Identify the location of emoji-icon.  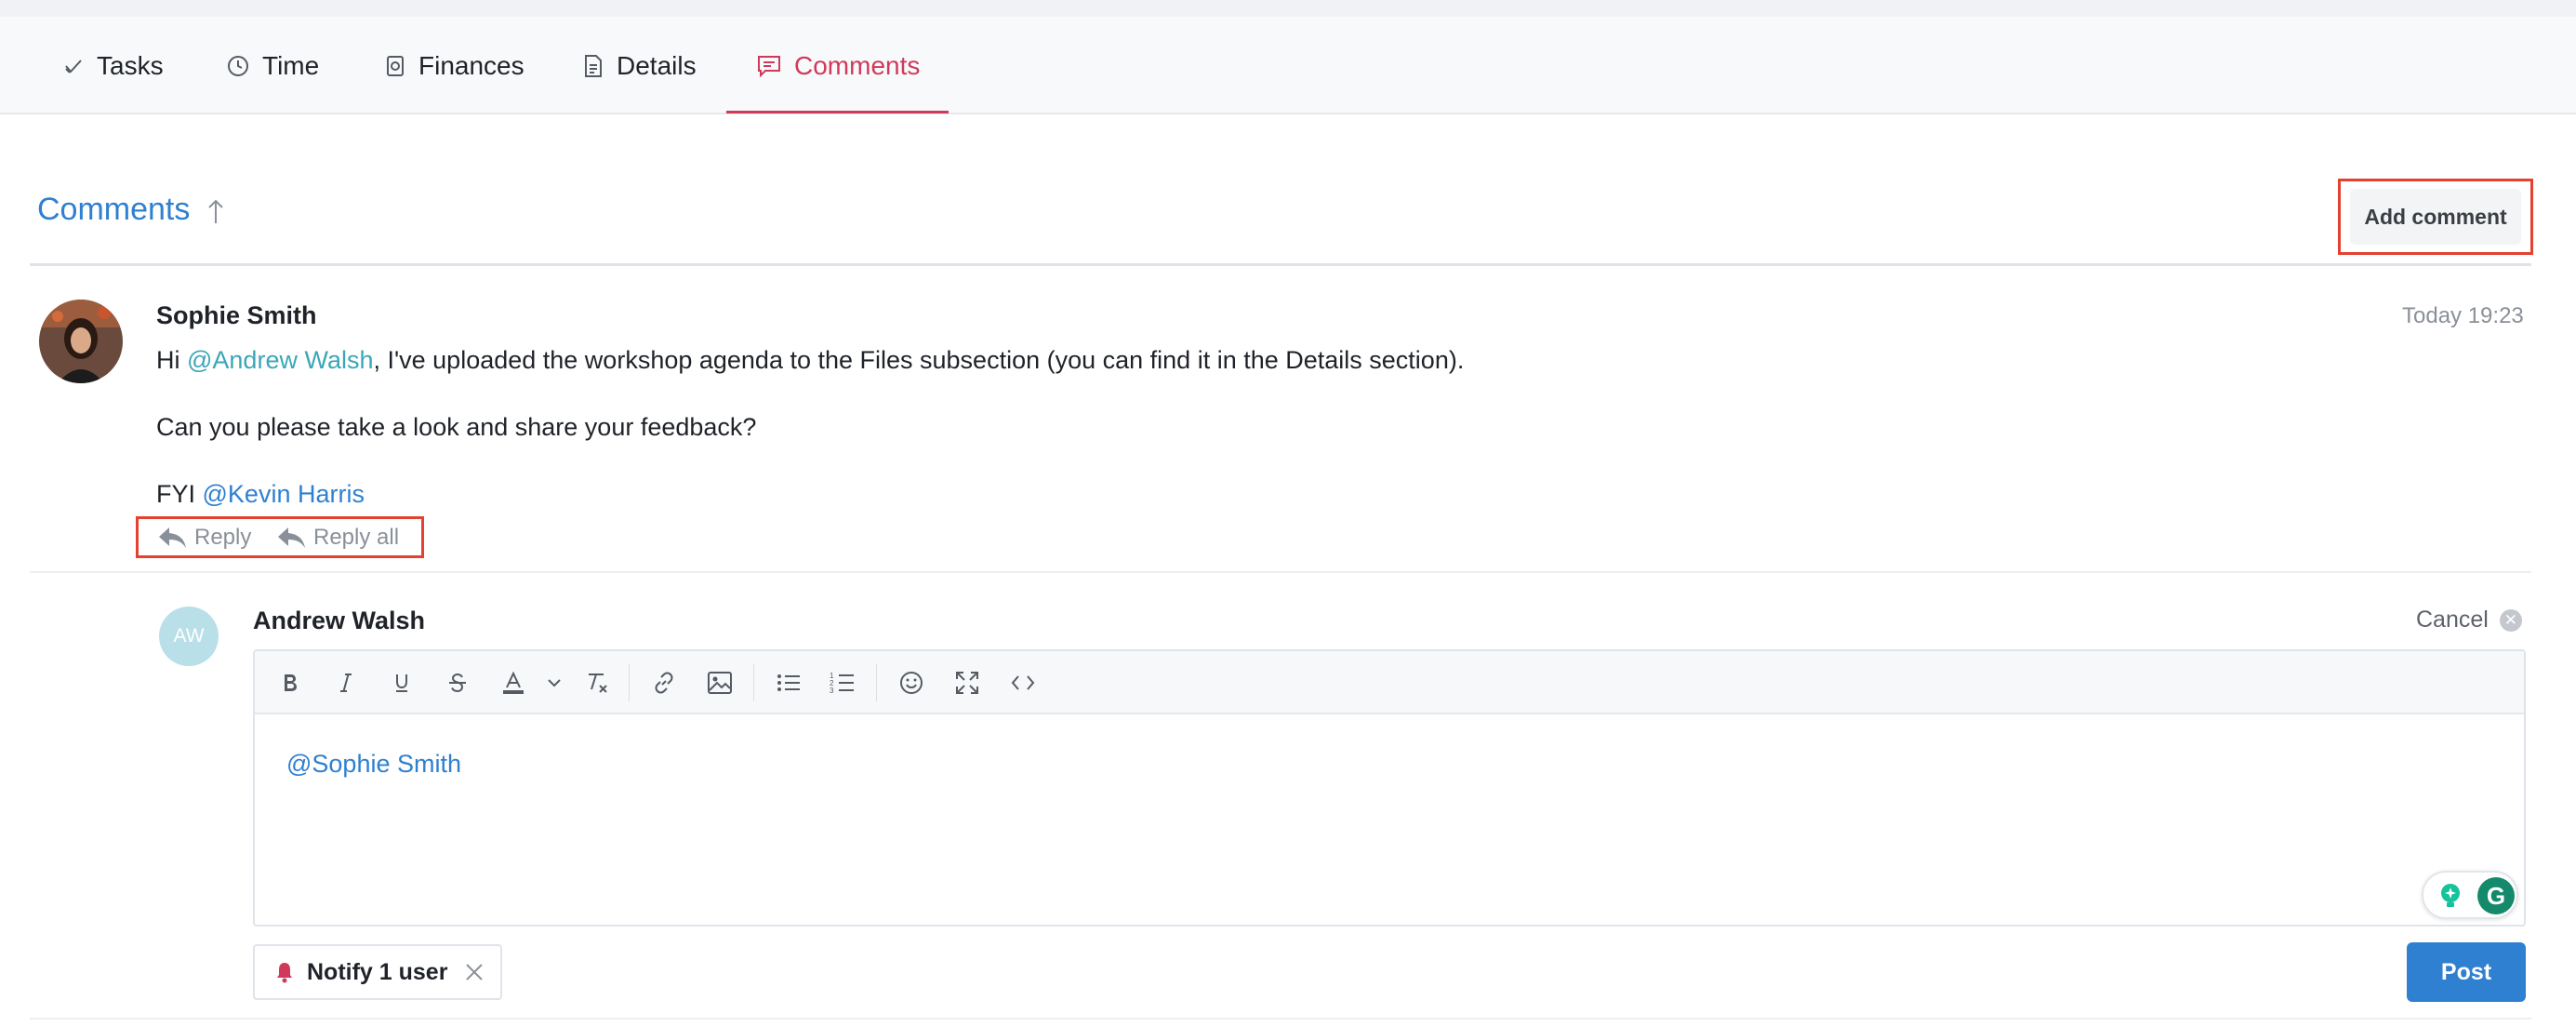
(911, 682).